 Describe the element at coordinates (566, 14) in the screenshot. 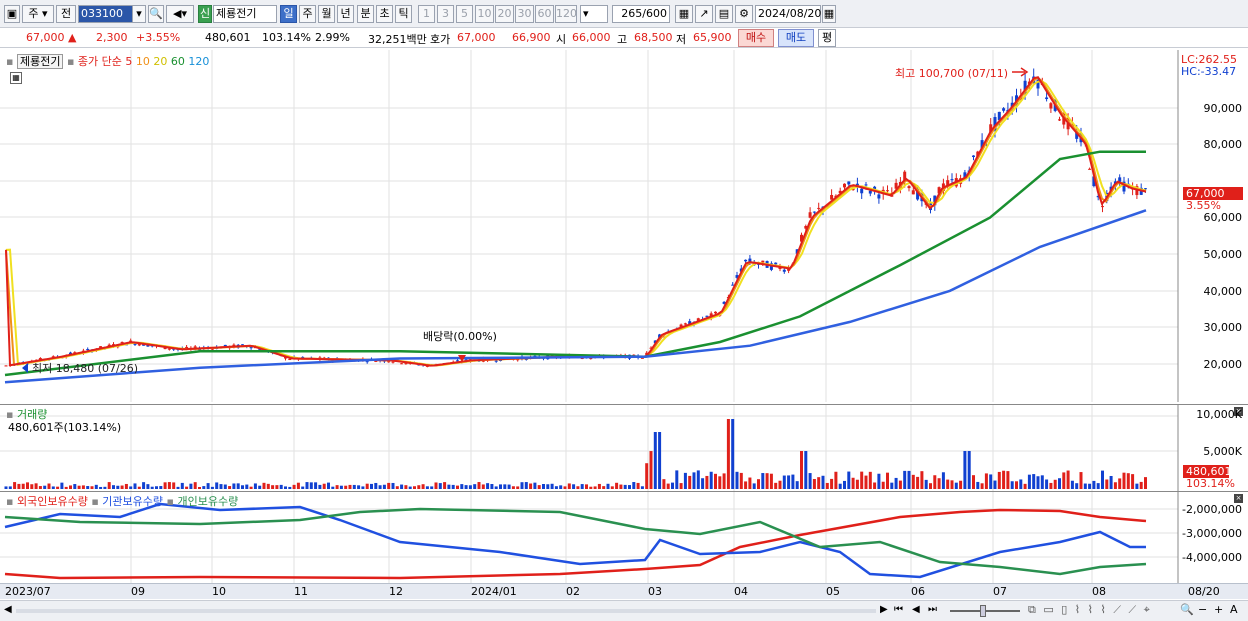

I see `interval-120-button: 120` at that location.